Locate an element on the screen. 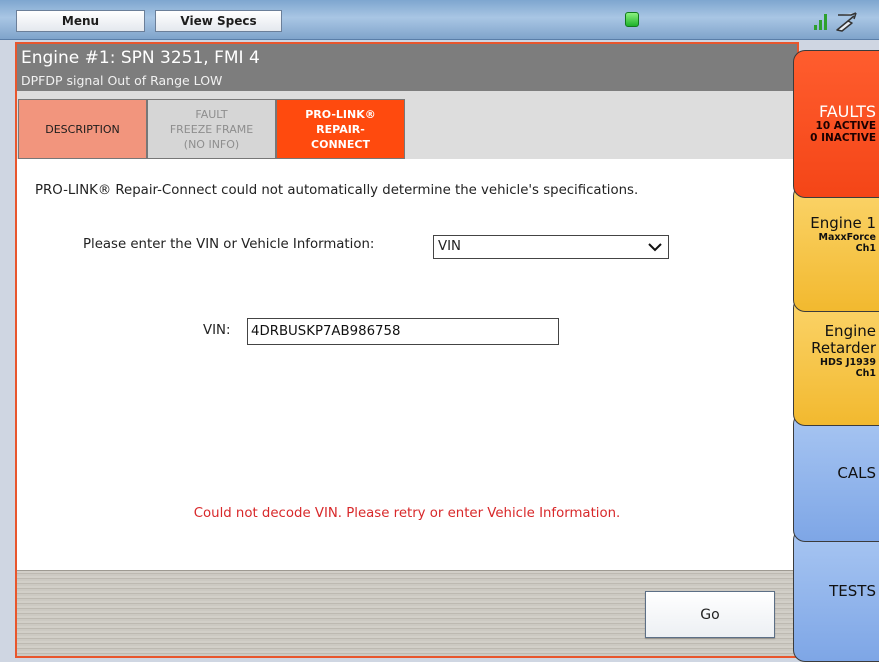  tab-freeze-frame-label-2: FREEZE FRAME is located at coordinates (211, 129).